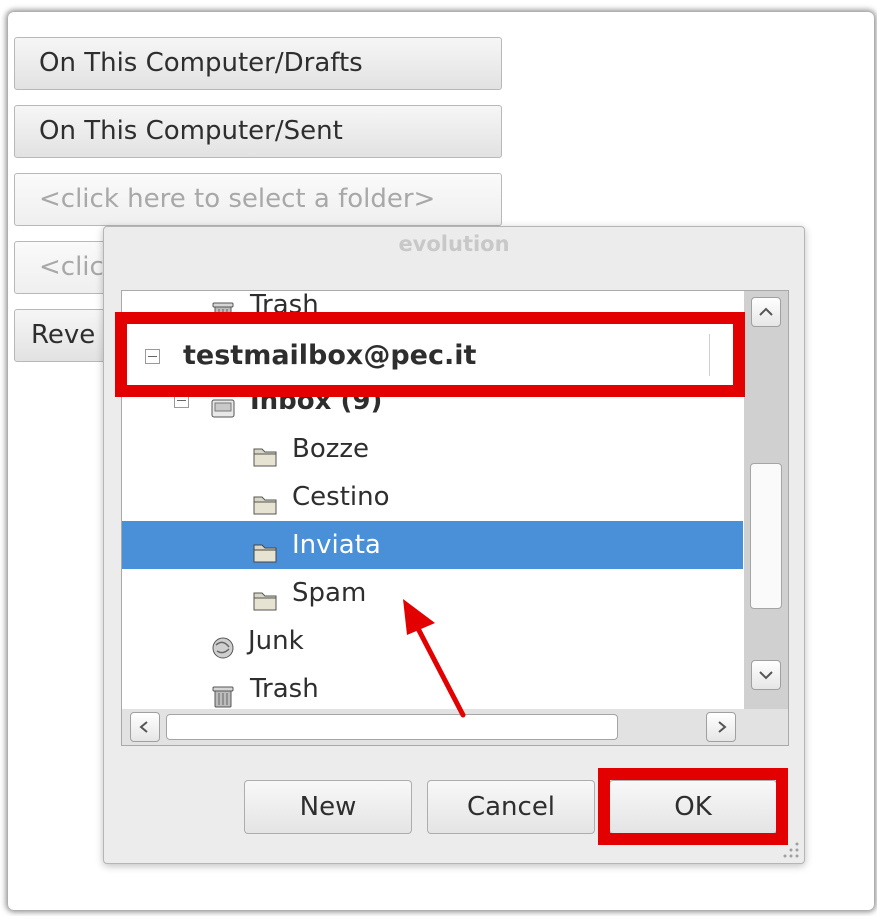  Describe the element at coordinates (432, 497) in the screenshot. I see `tree-item-cestino: Cestino` at that location.